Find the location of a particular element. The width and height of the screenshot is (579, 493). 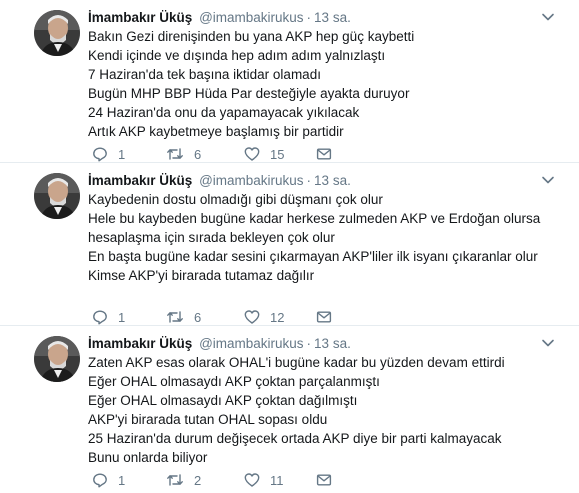

like-button: 11 is located at coordinates (264, 480).